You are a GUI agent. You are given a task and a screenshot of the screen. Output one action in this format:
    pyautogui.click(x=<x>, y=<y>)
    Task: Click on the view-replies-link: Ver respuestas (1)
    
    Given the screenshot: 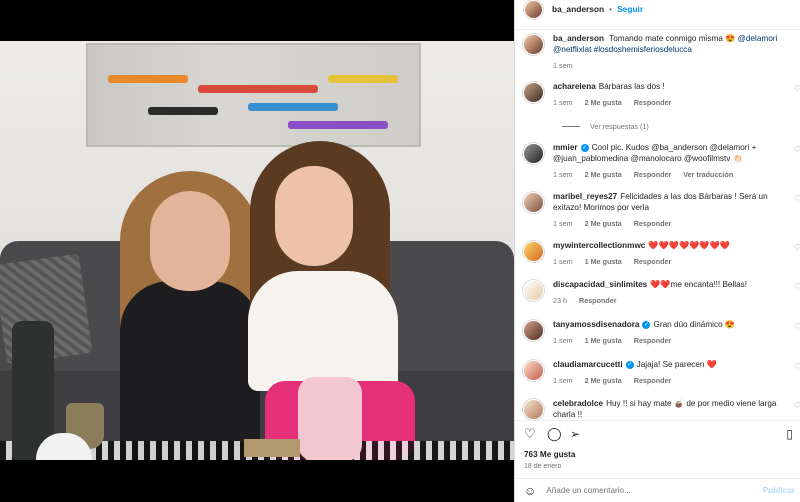 What is the action you would take?
    pyautogui.click(x=605, y=126)
    